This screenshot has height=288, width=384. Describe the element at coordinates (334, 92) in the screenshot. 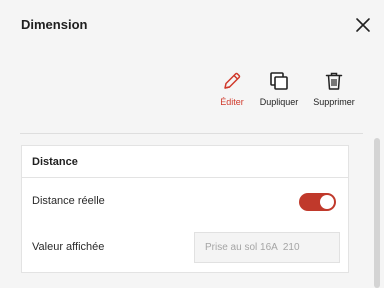

I see `delete-button: Supprimer` at that location.